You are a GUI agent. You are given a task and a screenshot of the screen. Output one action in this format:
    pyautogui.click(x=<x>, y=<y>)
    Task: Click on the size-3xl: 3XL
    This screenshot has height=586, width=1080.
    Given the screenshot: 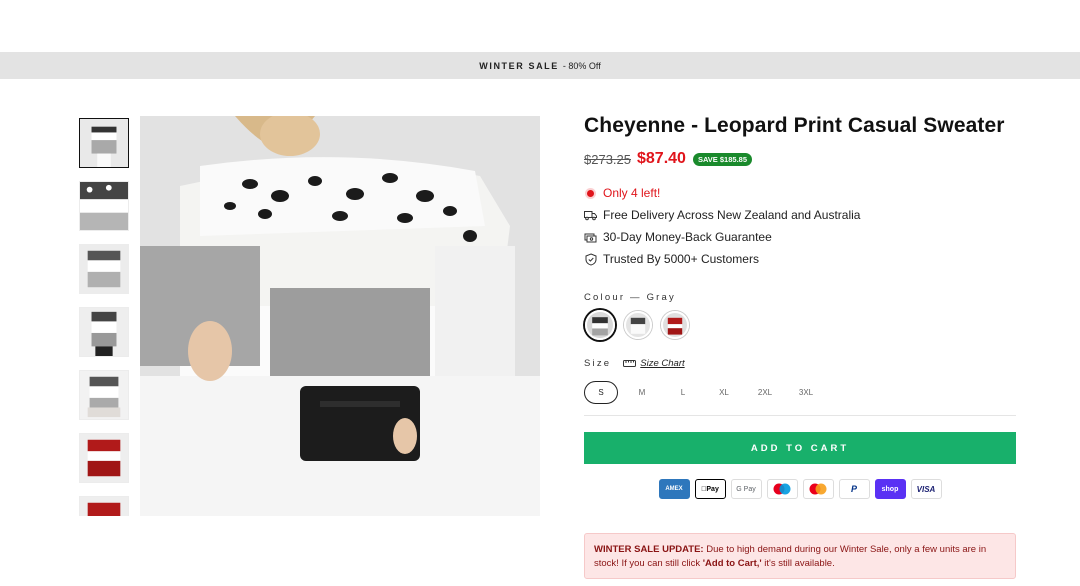 What is the action you would take?
    pyautogui.click(x=806, y=392)
    